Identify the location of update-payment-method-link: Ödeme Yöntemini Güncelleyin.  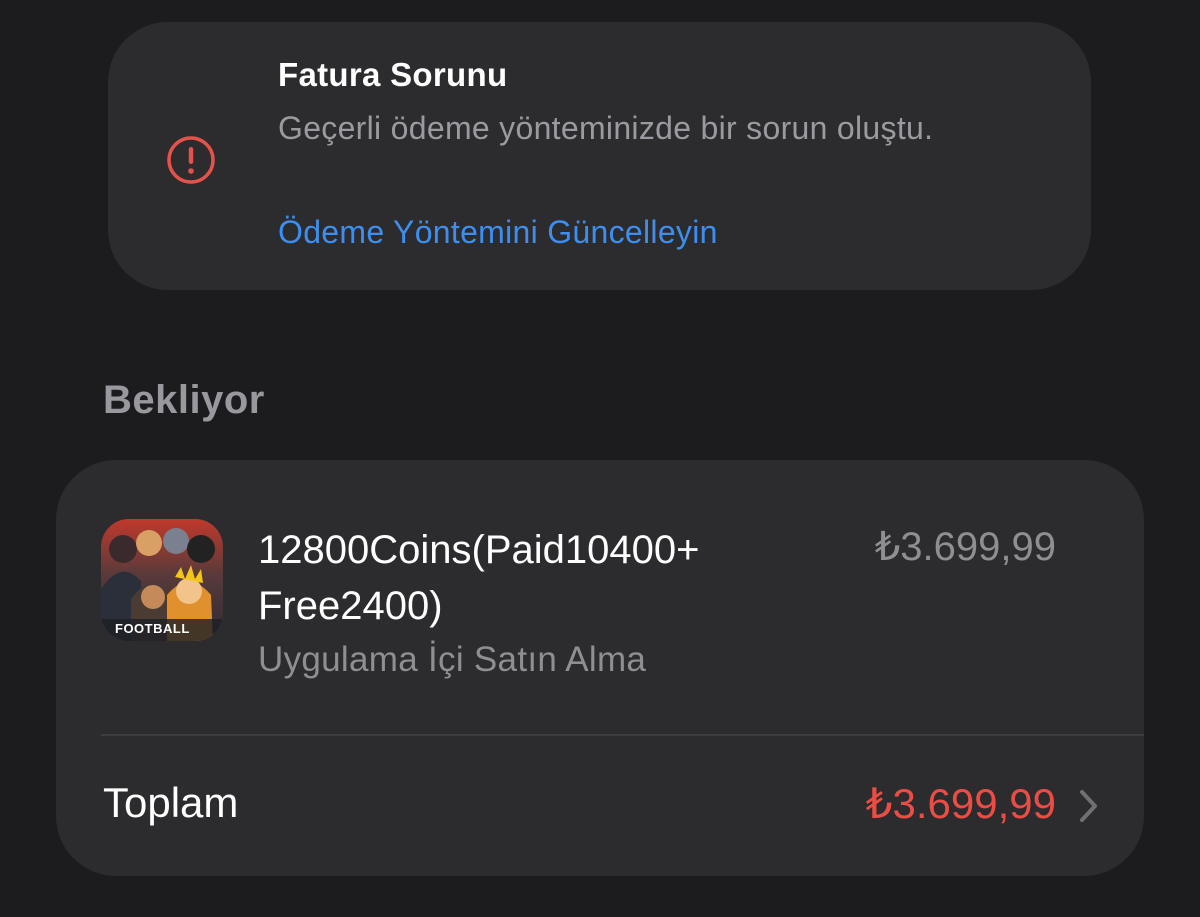
(498, 232).